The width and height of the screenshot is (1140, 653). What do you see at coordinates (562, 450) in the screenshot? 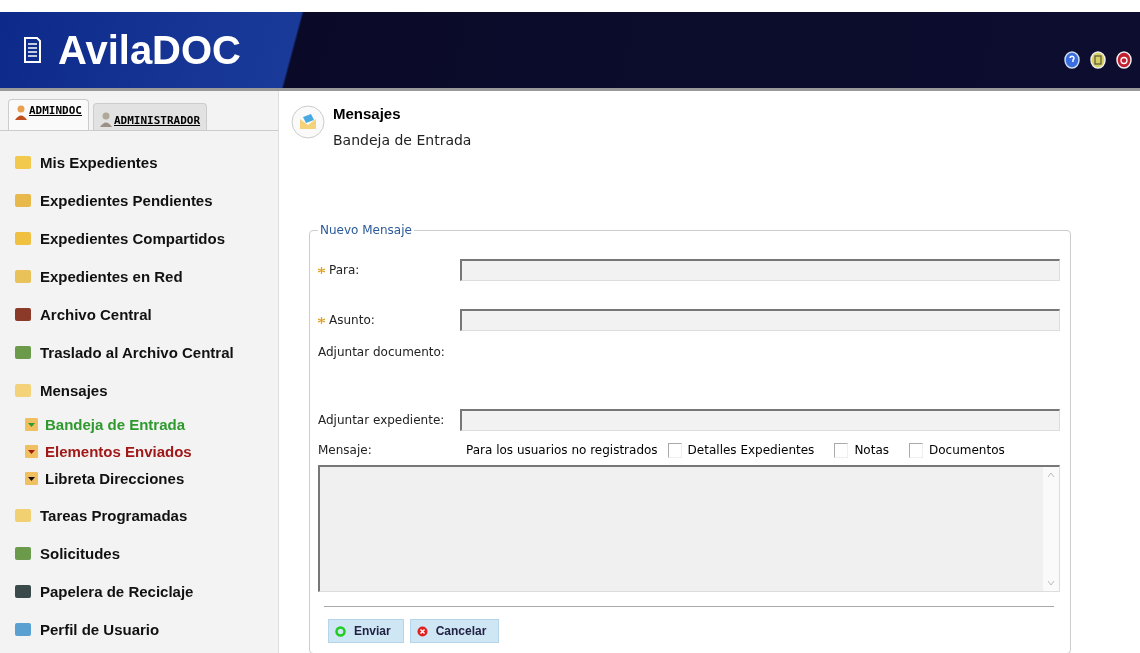
I see `option-caption: Para los usuarios no registrados` at bounding box center [562, 450].